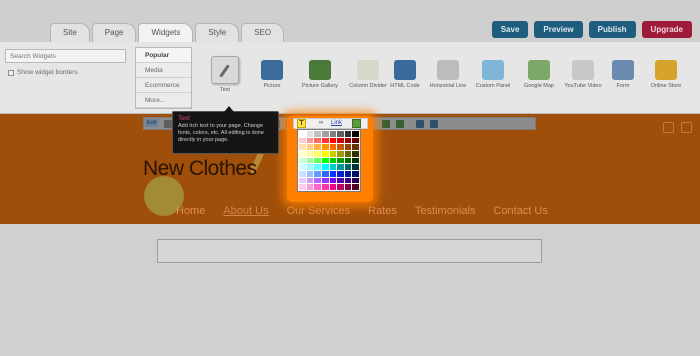 The image size is (700, 356). What do you see at coordinates (356, 123) in the screenshot?
I see `insert-image-icon` at bounding box center [356, 123].